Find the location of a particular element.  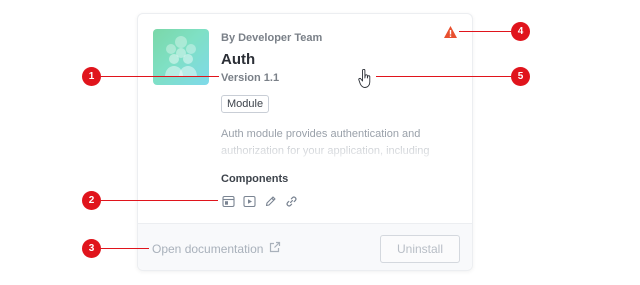

components-icon-list is located at coordinates (260, 201).